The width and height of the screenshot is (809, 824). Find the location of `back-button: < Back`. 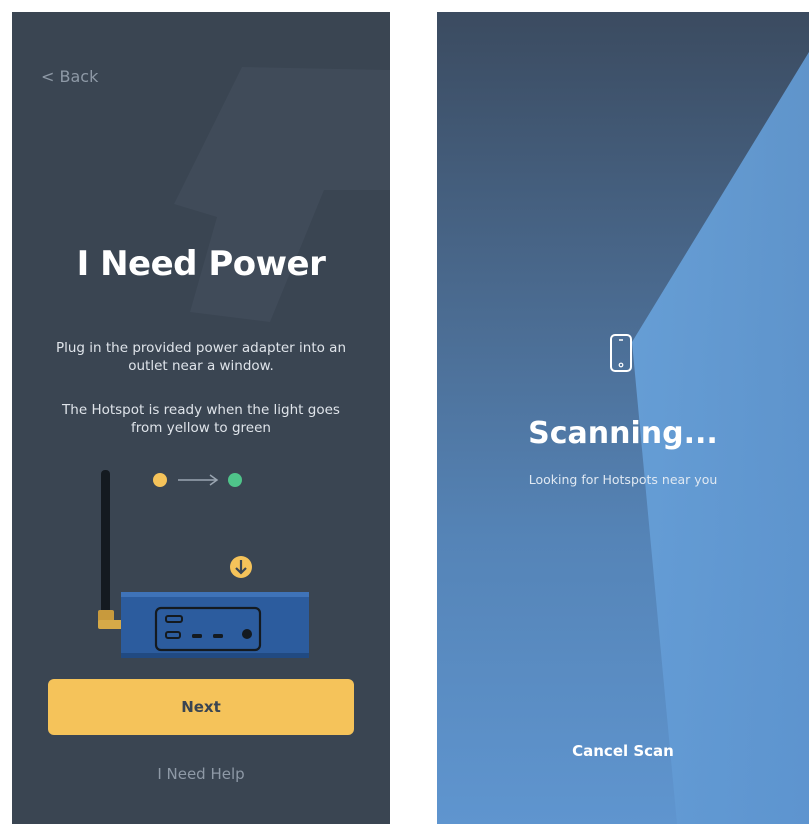

back-button: < Back is located at coordinates (69, 76).